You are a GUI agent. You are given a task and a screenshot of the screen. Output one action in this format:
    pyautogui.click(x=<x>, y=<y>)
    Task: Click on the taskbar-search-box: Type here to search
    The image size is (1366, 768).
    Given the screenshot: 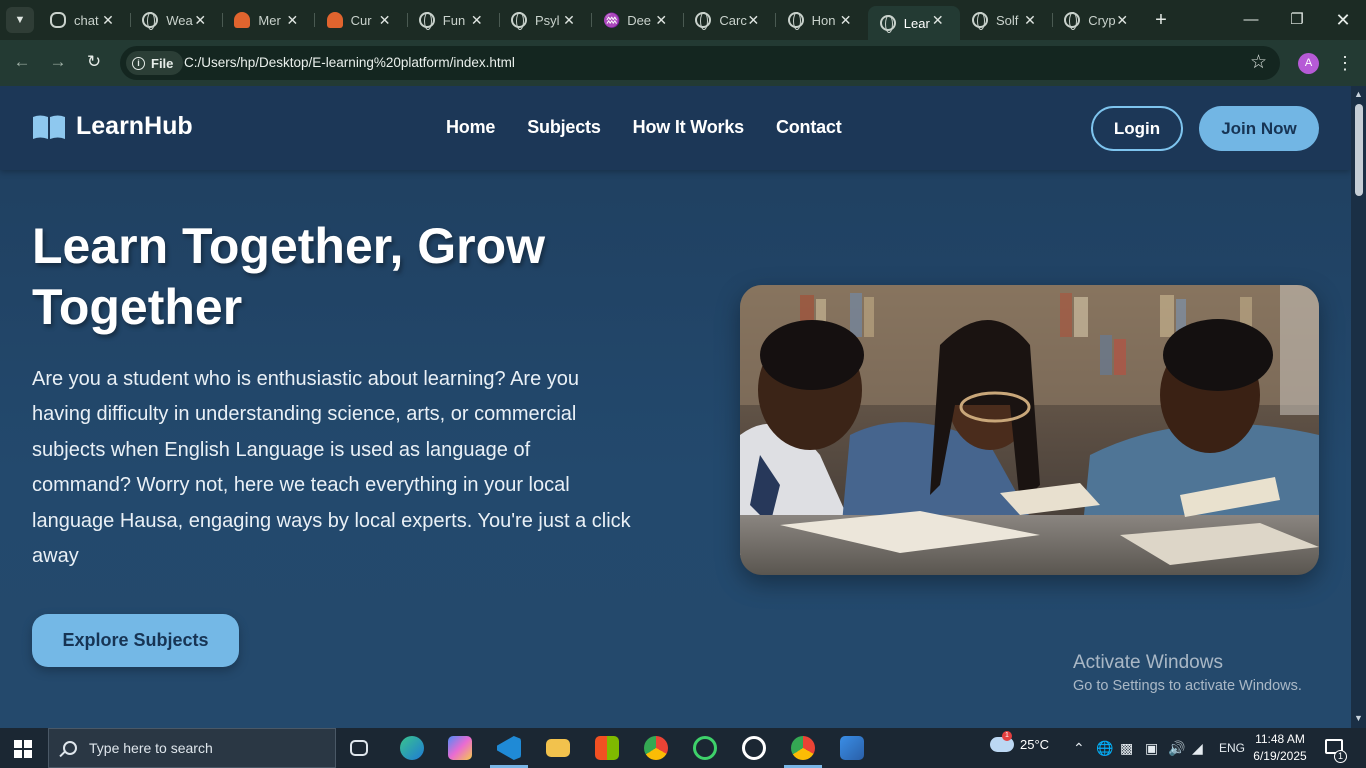 What is the action you would take?
    pyautogui.click(x=192, y=748)
    